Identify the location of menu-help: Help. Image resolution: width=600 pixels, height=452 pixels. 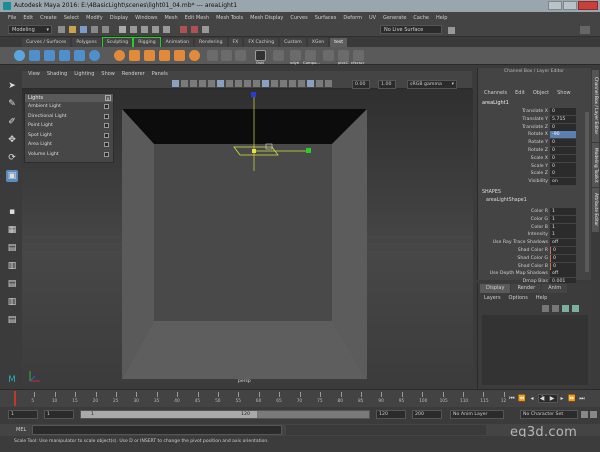
(441, 18).